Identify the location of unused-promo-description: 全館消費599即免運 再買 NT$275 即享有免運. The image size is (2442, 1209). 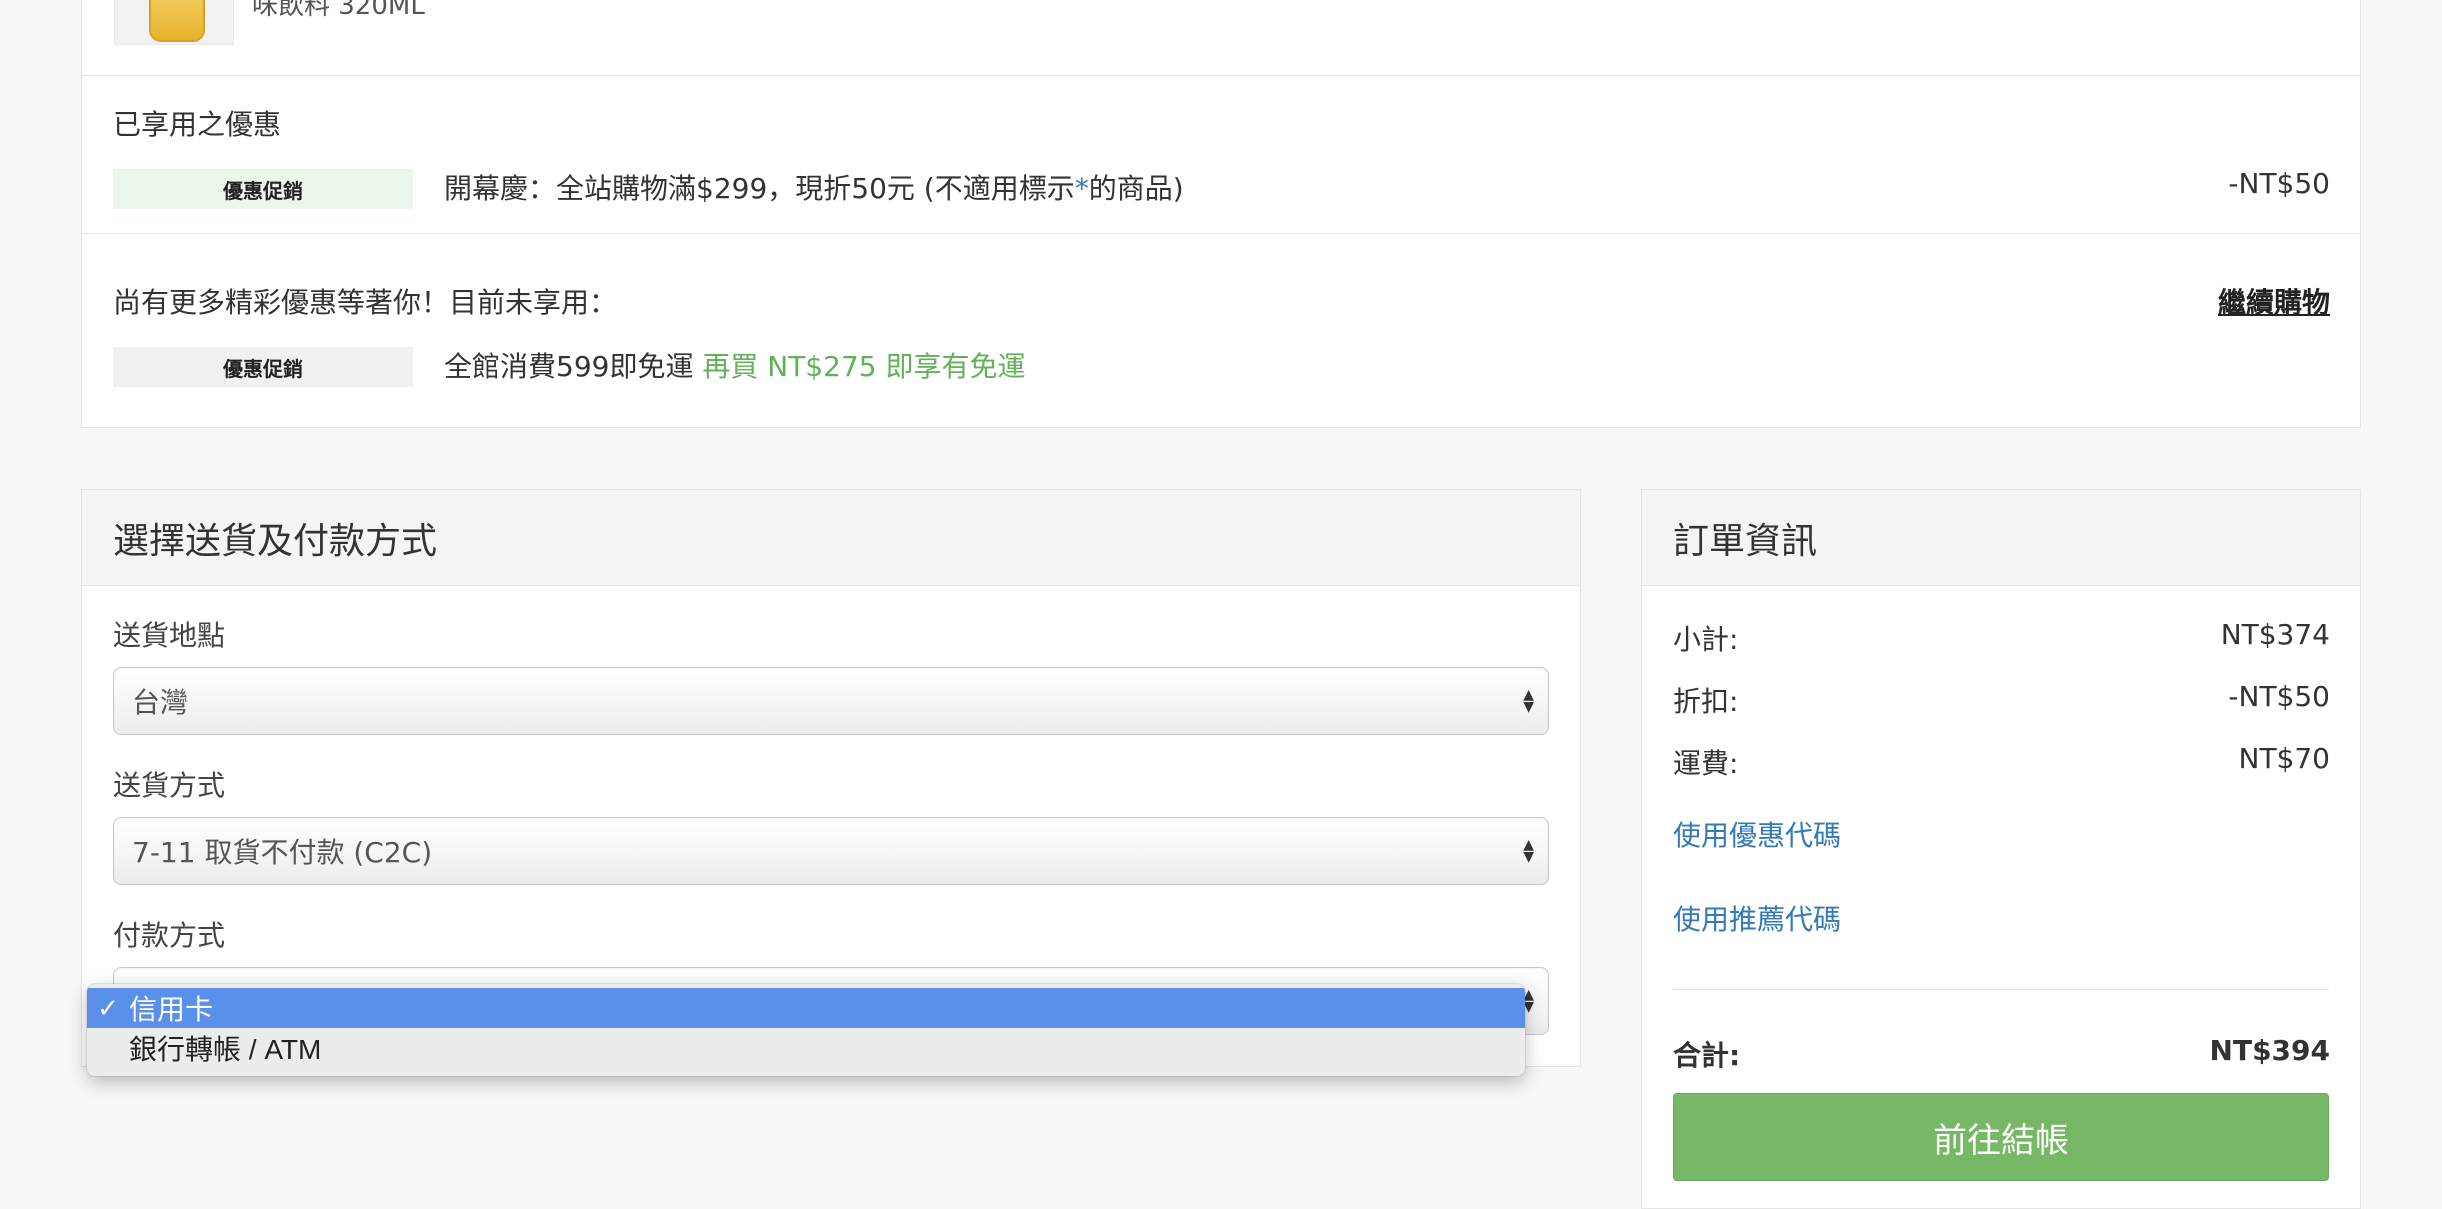
(735, 366).